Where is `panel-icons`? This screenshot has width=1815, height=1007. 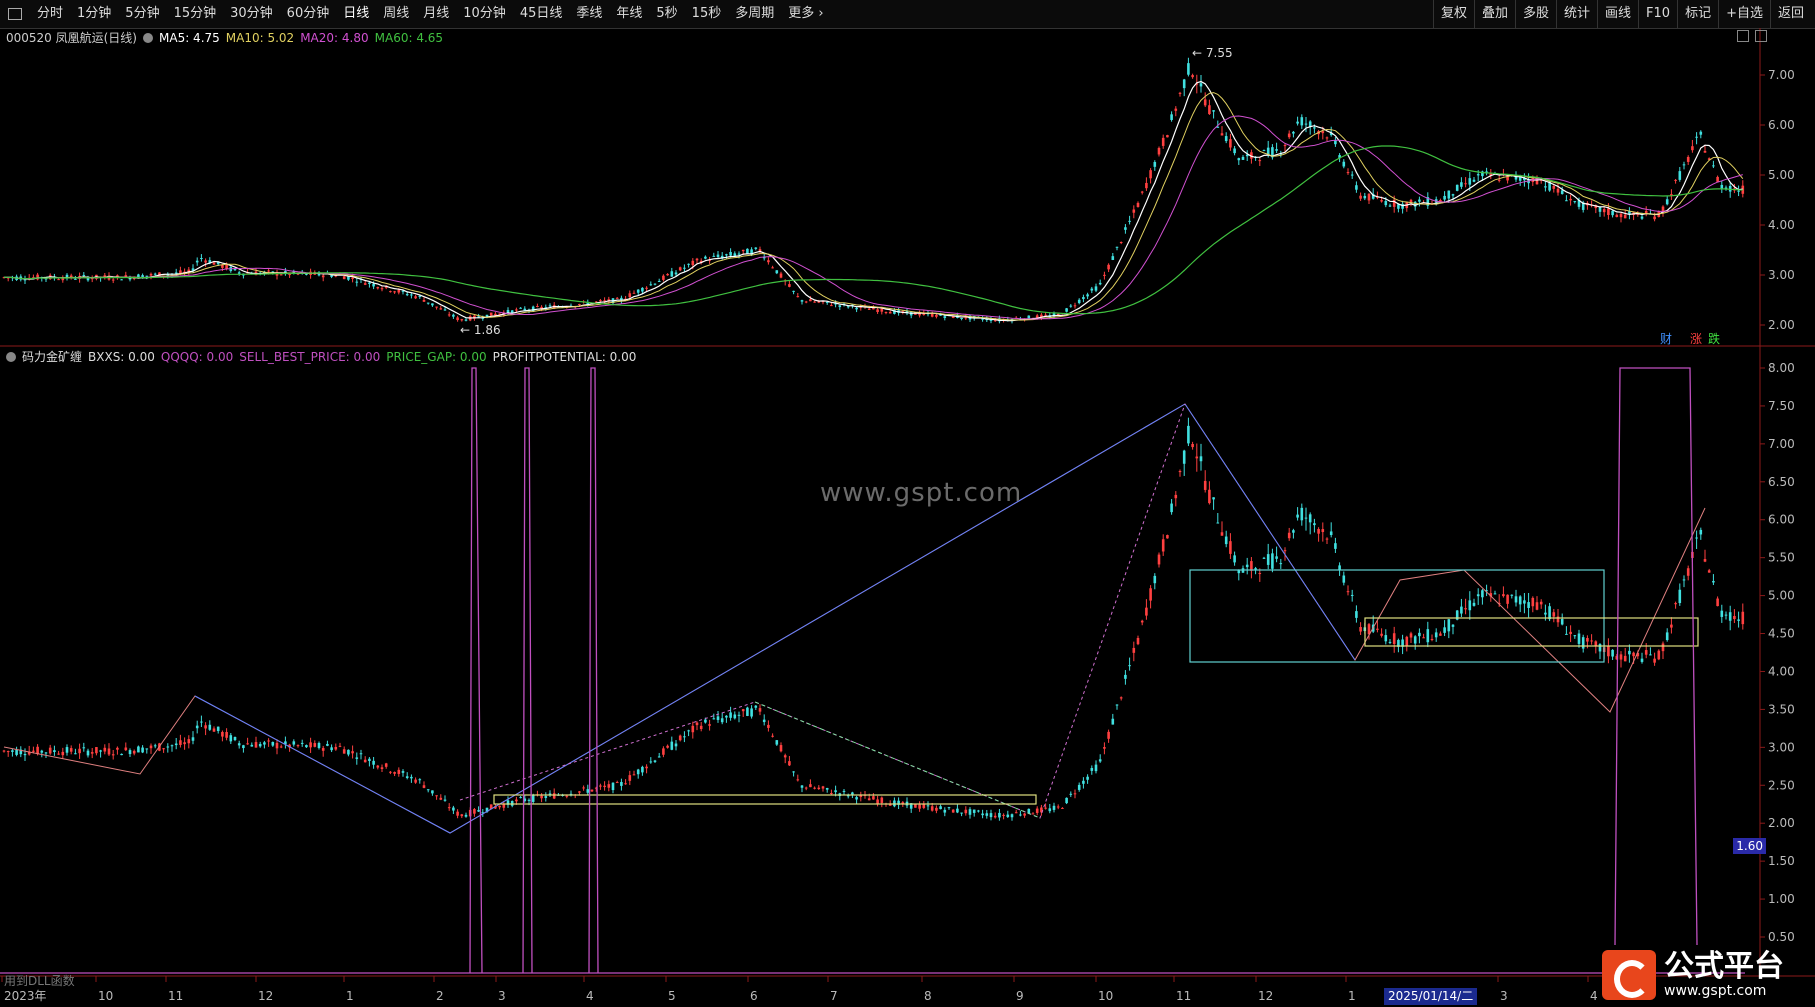 panel-icons is located at coordinates (1752, 36).